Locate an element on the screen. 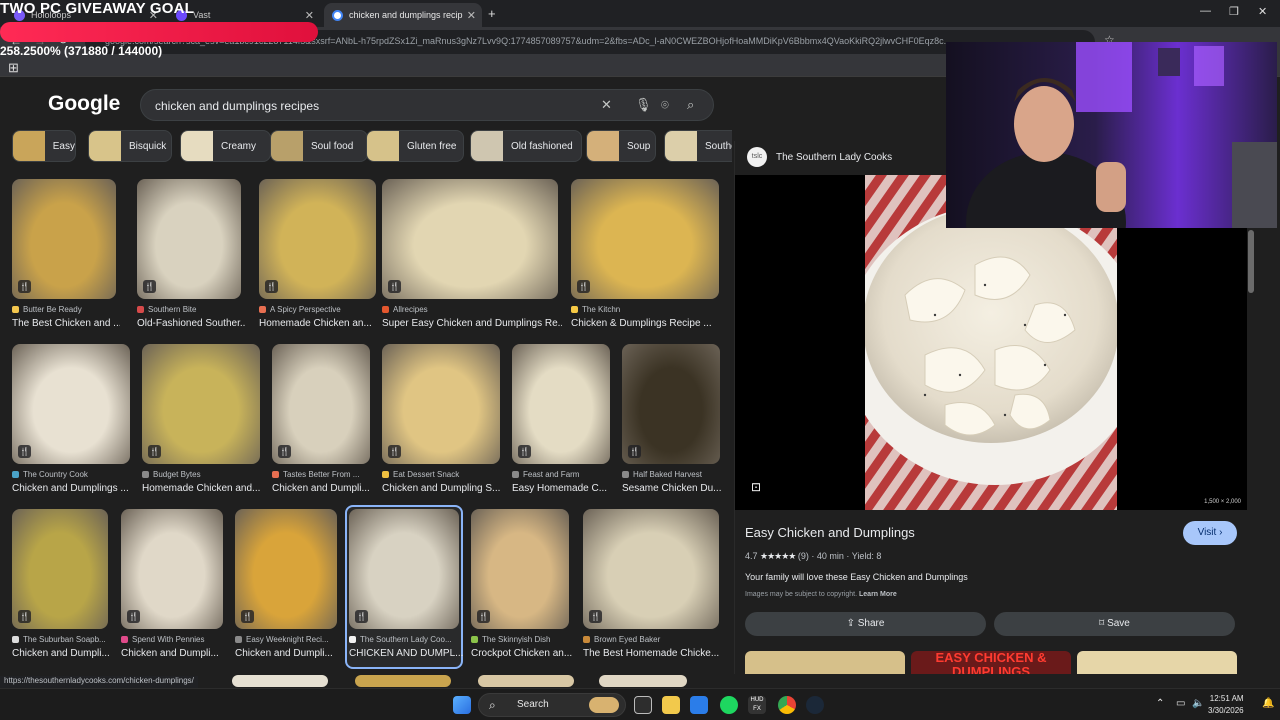 The width and height of the screenshot is (1280, 720). maximize-icon: ❐ is located at coordinates (1234, 11).